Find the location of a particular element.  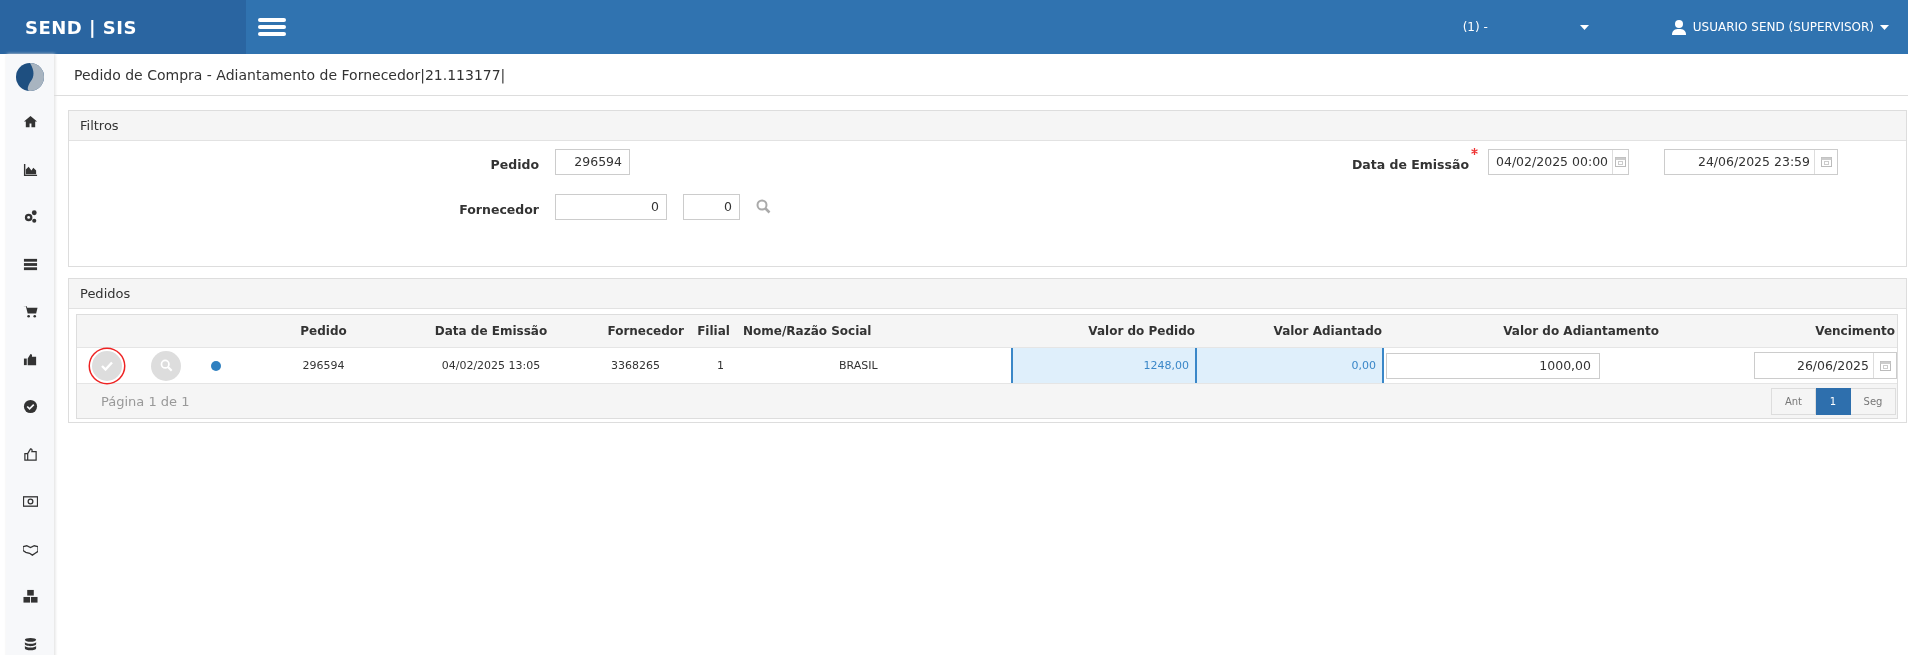

area-chart-icon is located at coordinates (30, 169).